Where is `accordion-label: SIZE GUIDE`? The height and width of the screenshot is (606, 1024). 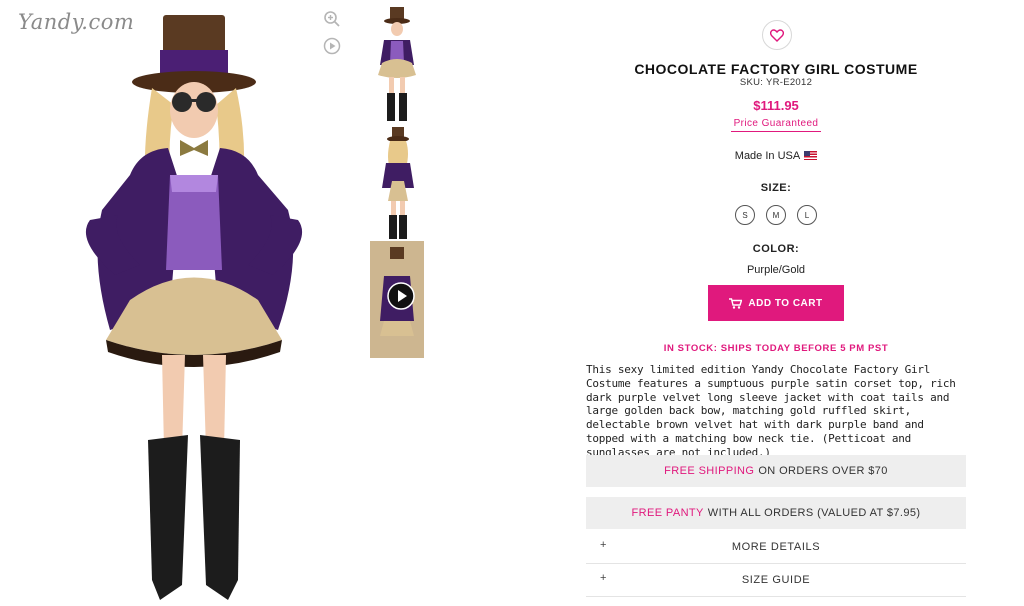 accordion-label: SIZE GUIDE is located at coordinates (776, 579).